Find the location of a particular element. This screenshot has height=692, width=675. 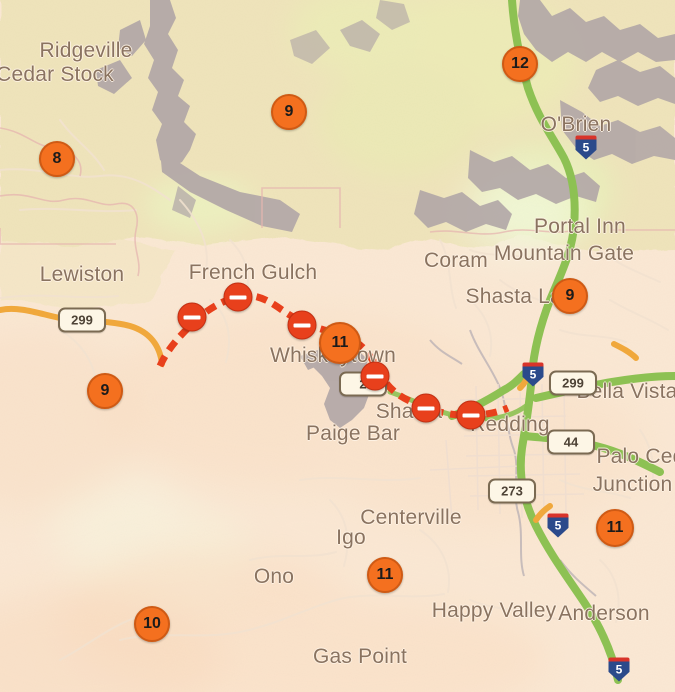

cluster-count: 12 is located at coordinates (520, 63).